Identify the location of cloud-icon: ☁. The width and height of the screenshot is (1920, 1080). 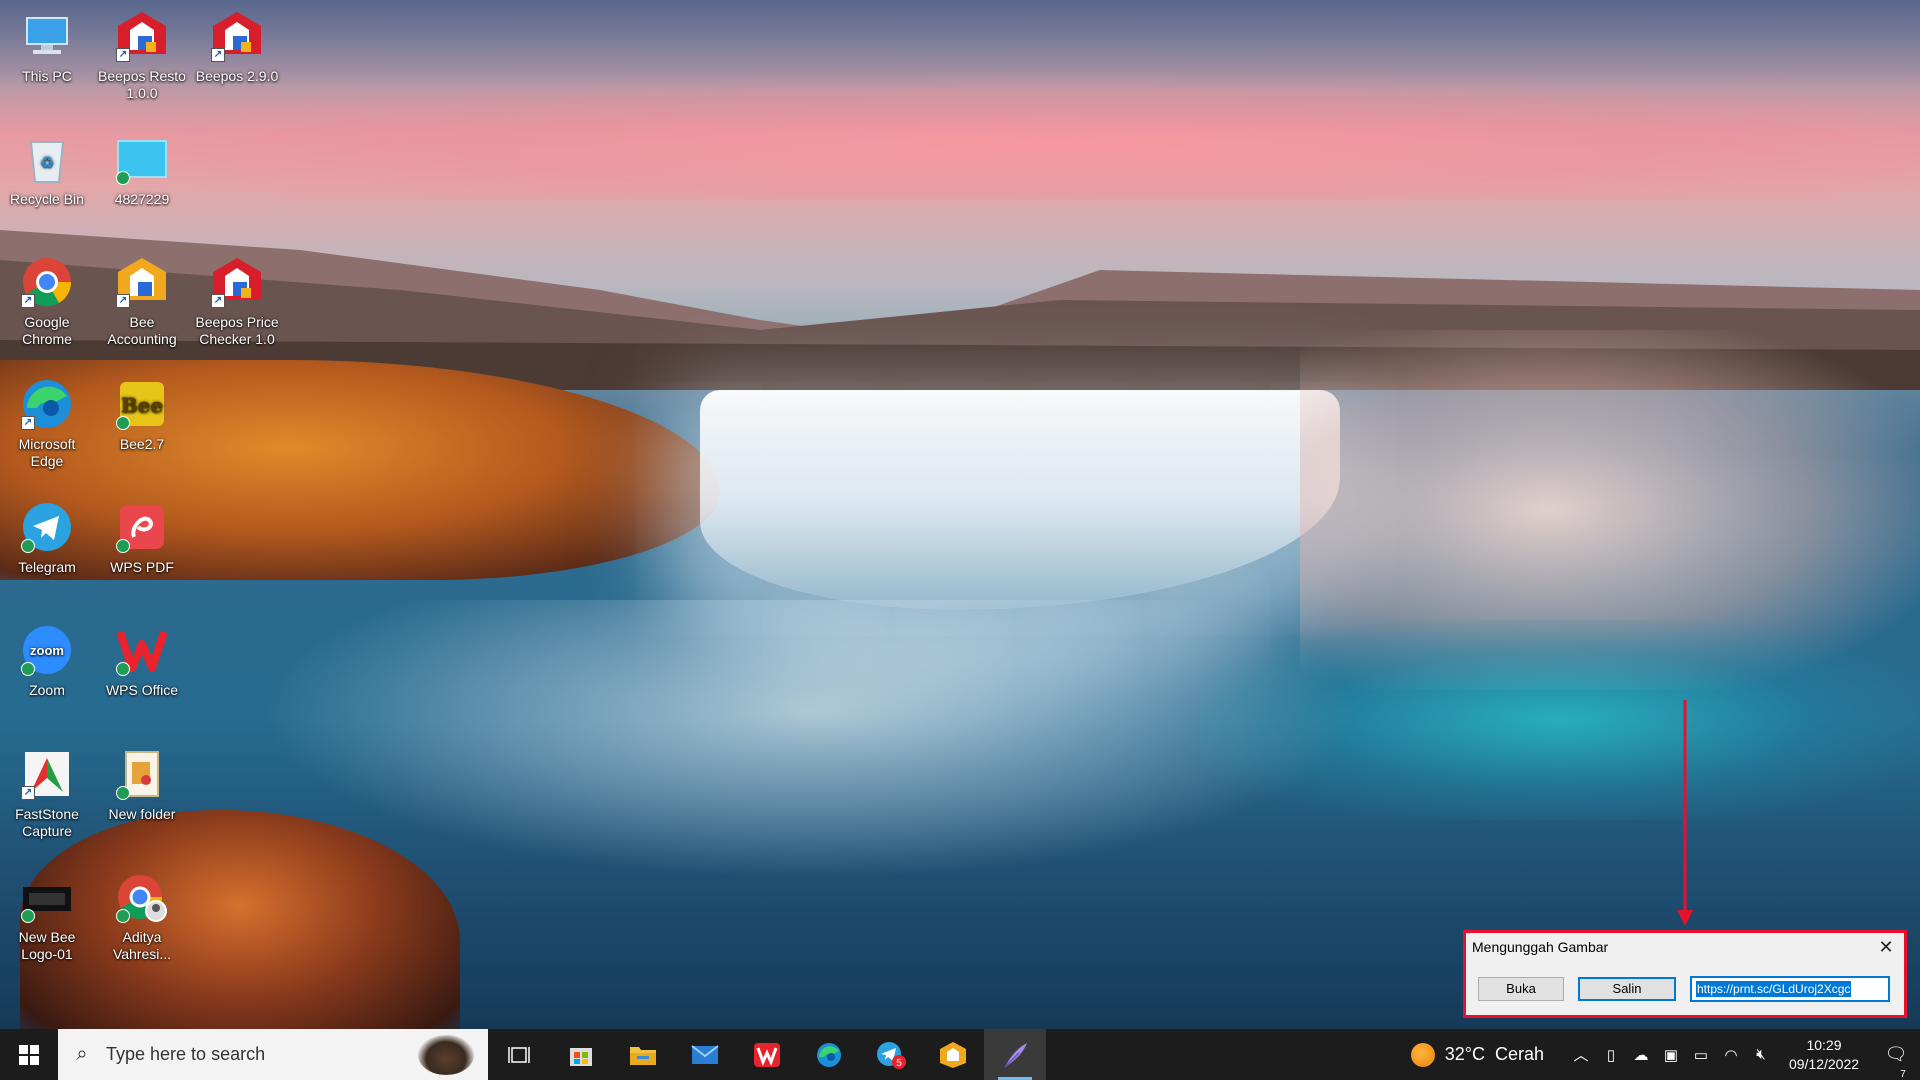
(1641, 1055).